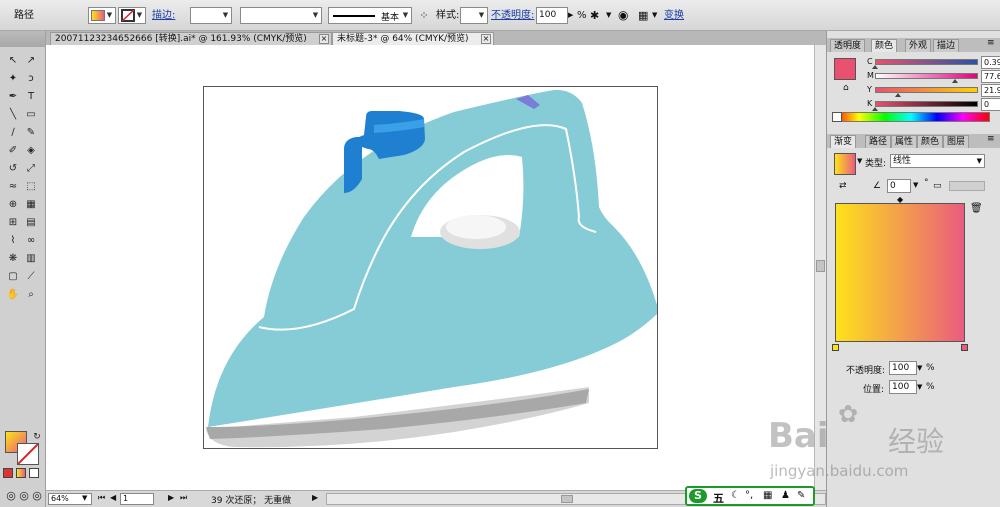 The image size is (1000, 507). What do you see at coordinates (878, 141) in the screenshot?
I see `tab-pathfinder: 路径` at bounding box center [878, 141].